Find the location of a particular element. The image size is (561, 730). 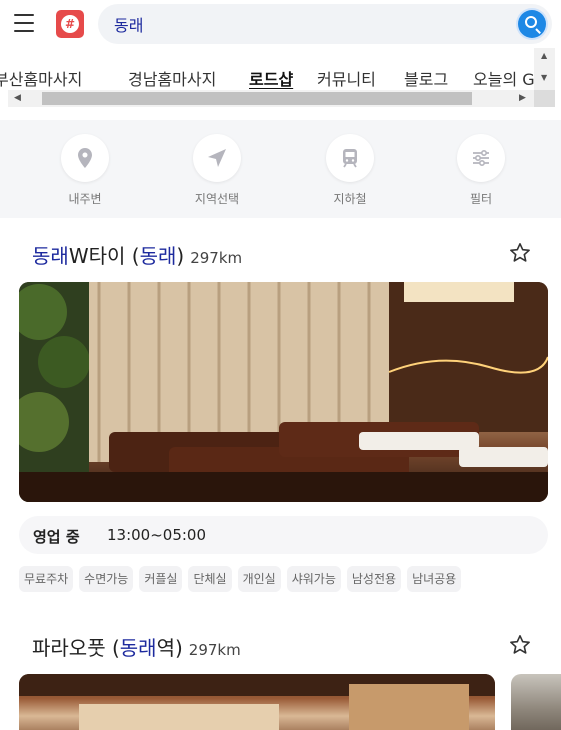

tab-blog: 블로그 is located at coordinates (426, 78).